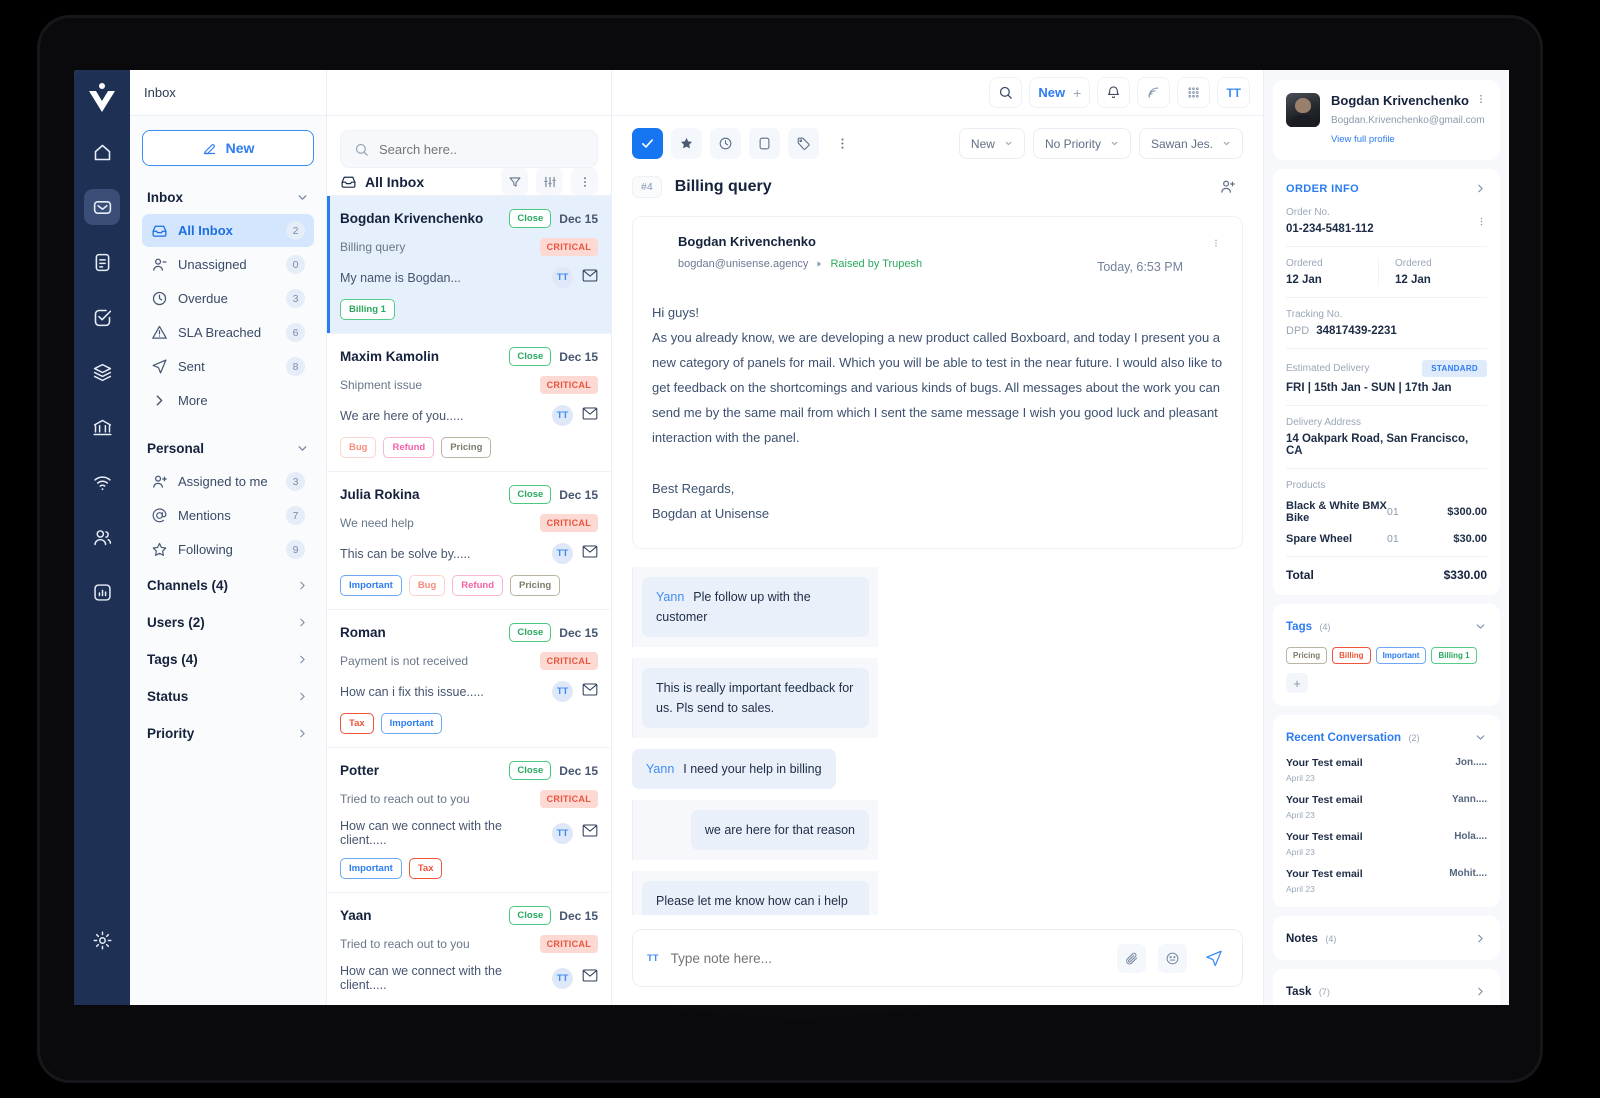 The image size is (1600, 1098). Describe the element at coordinates (1454, 655) in the screenshot. I see `detail-tag: Billing 1` at that location.